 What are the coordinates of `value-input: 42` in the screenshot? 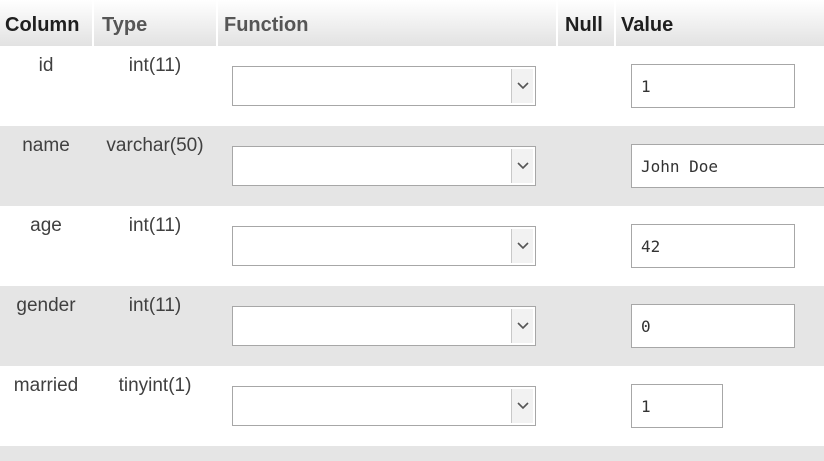 It's located at (713, 246).